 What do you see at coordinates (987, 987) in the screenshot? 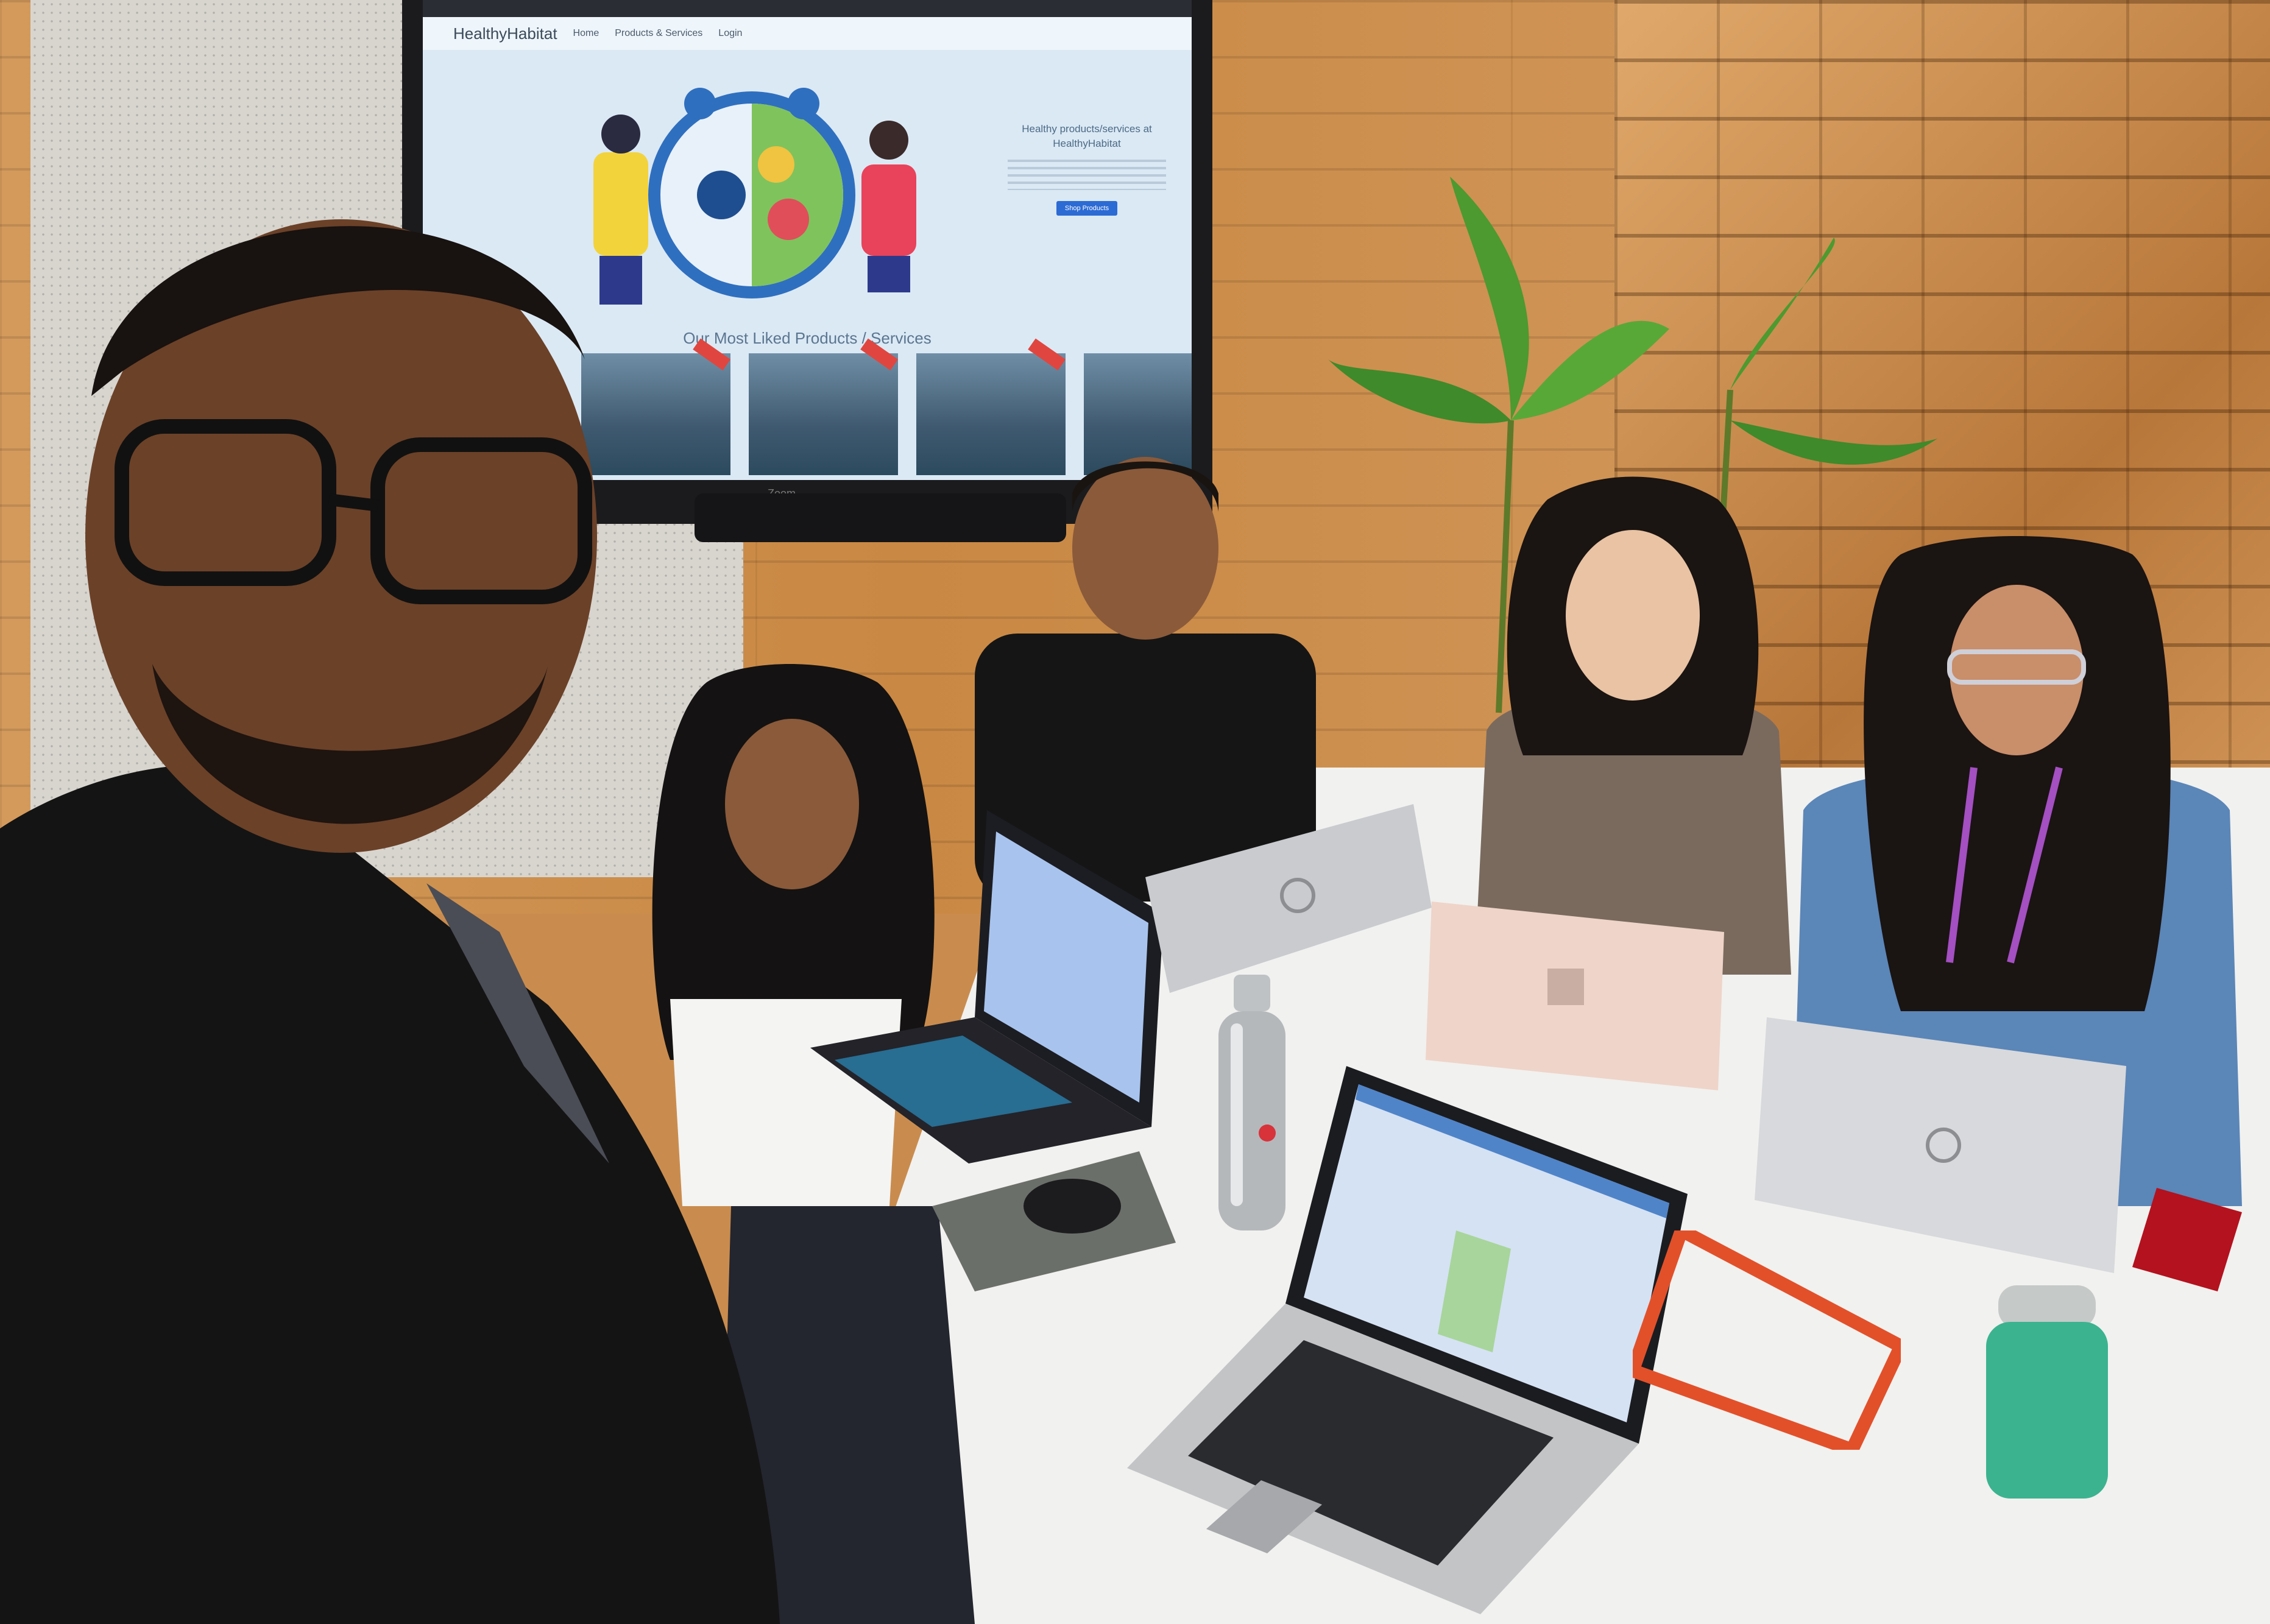
I see `laptop-black-gaming` at bounding box center [987, 987].